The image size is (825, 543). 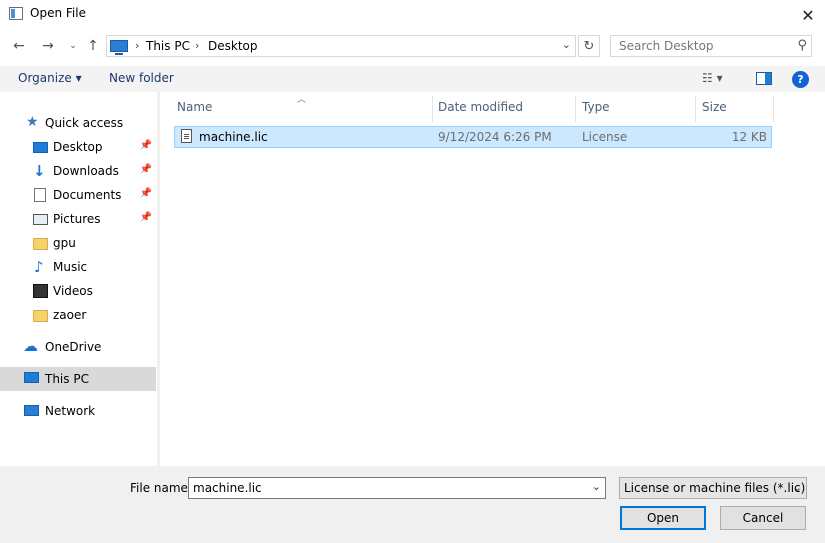 I want to click on nav-item-zaoer: zaoer, so click(x=78, y=315).